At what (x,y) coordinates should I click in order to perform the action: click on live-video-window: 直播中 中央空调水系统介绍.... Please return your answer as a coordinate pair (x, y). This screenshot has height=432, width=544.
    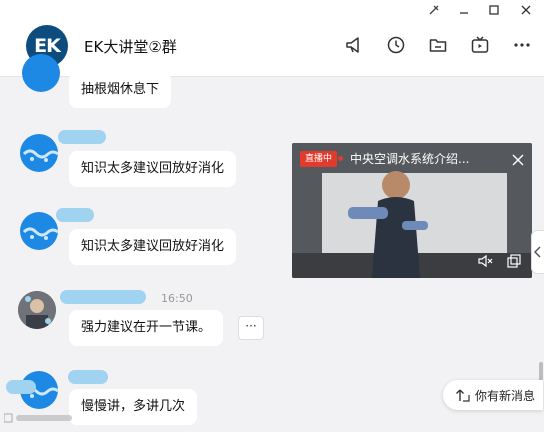
    Looking at the image, I should click on (412, 210).